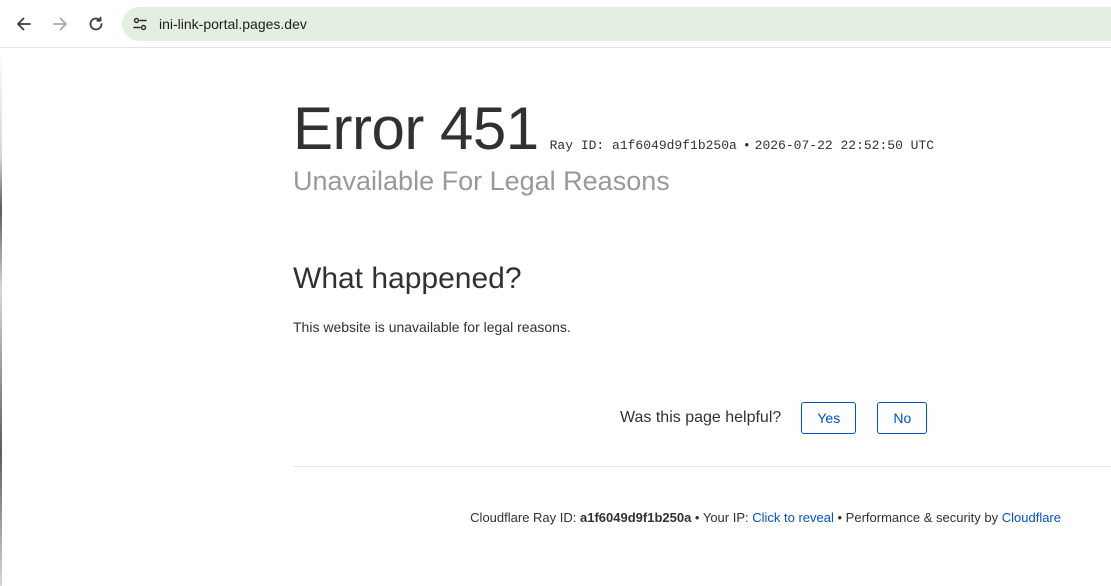 This screenshot has height=586, width=1111. I want to click on feedback-question: Was this page helpful?, so click(701, 417).